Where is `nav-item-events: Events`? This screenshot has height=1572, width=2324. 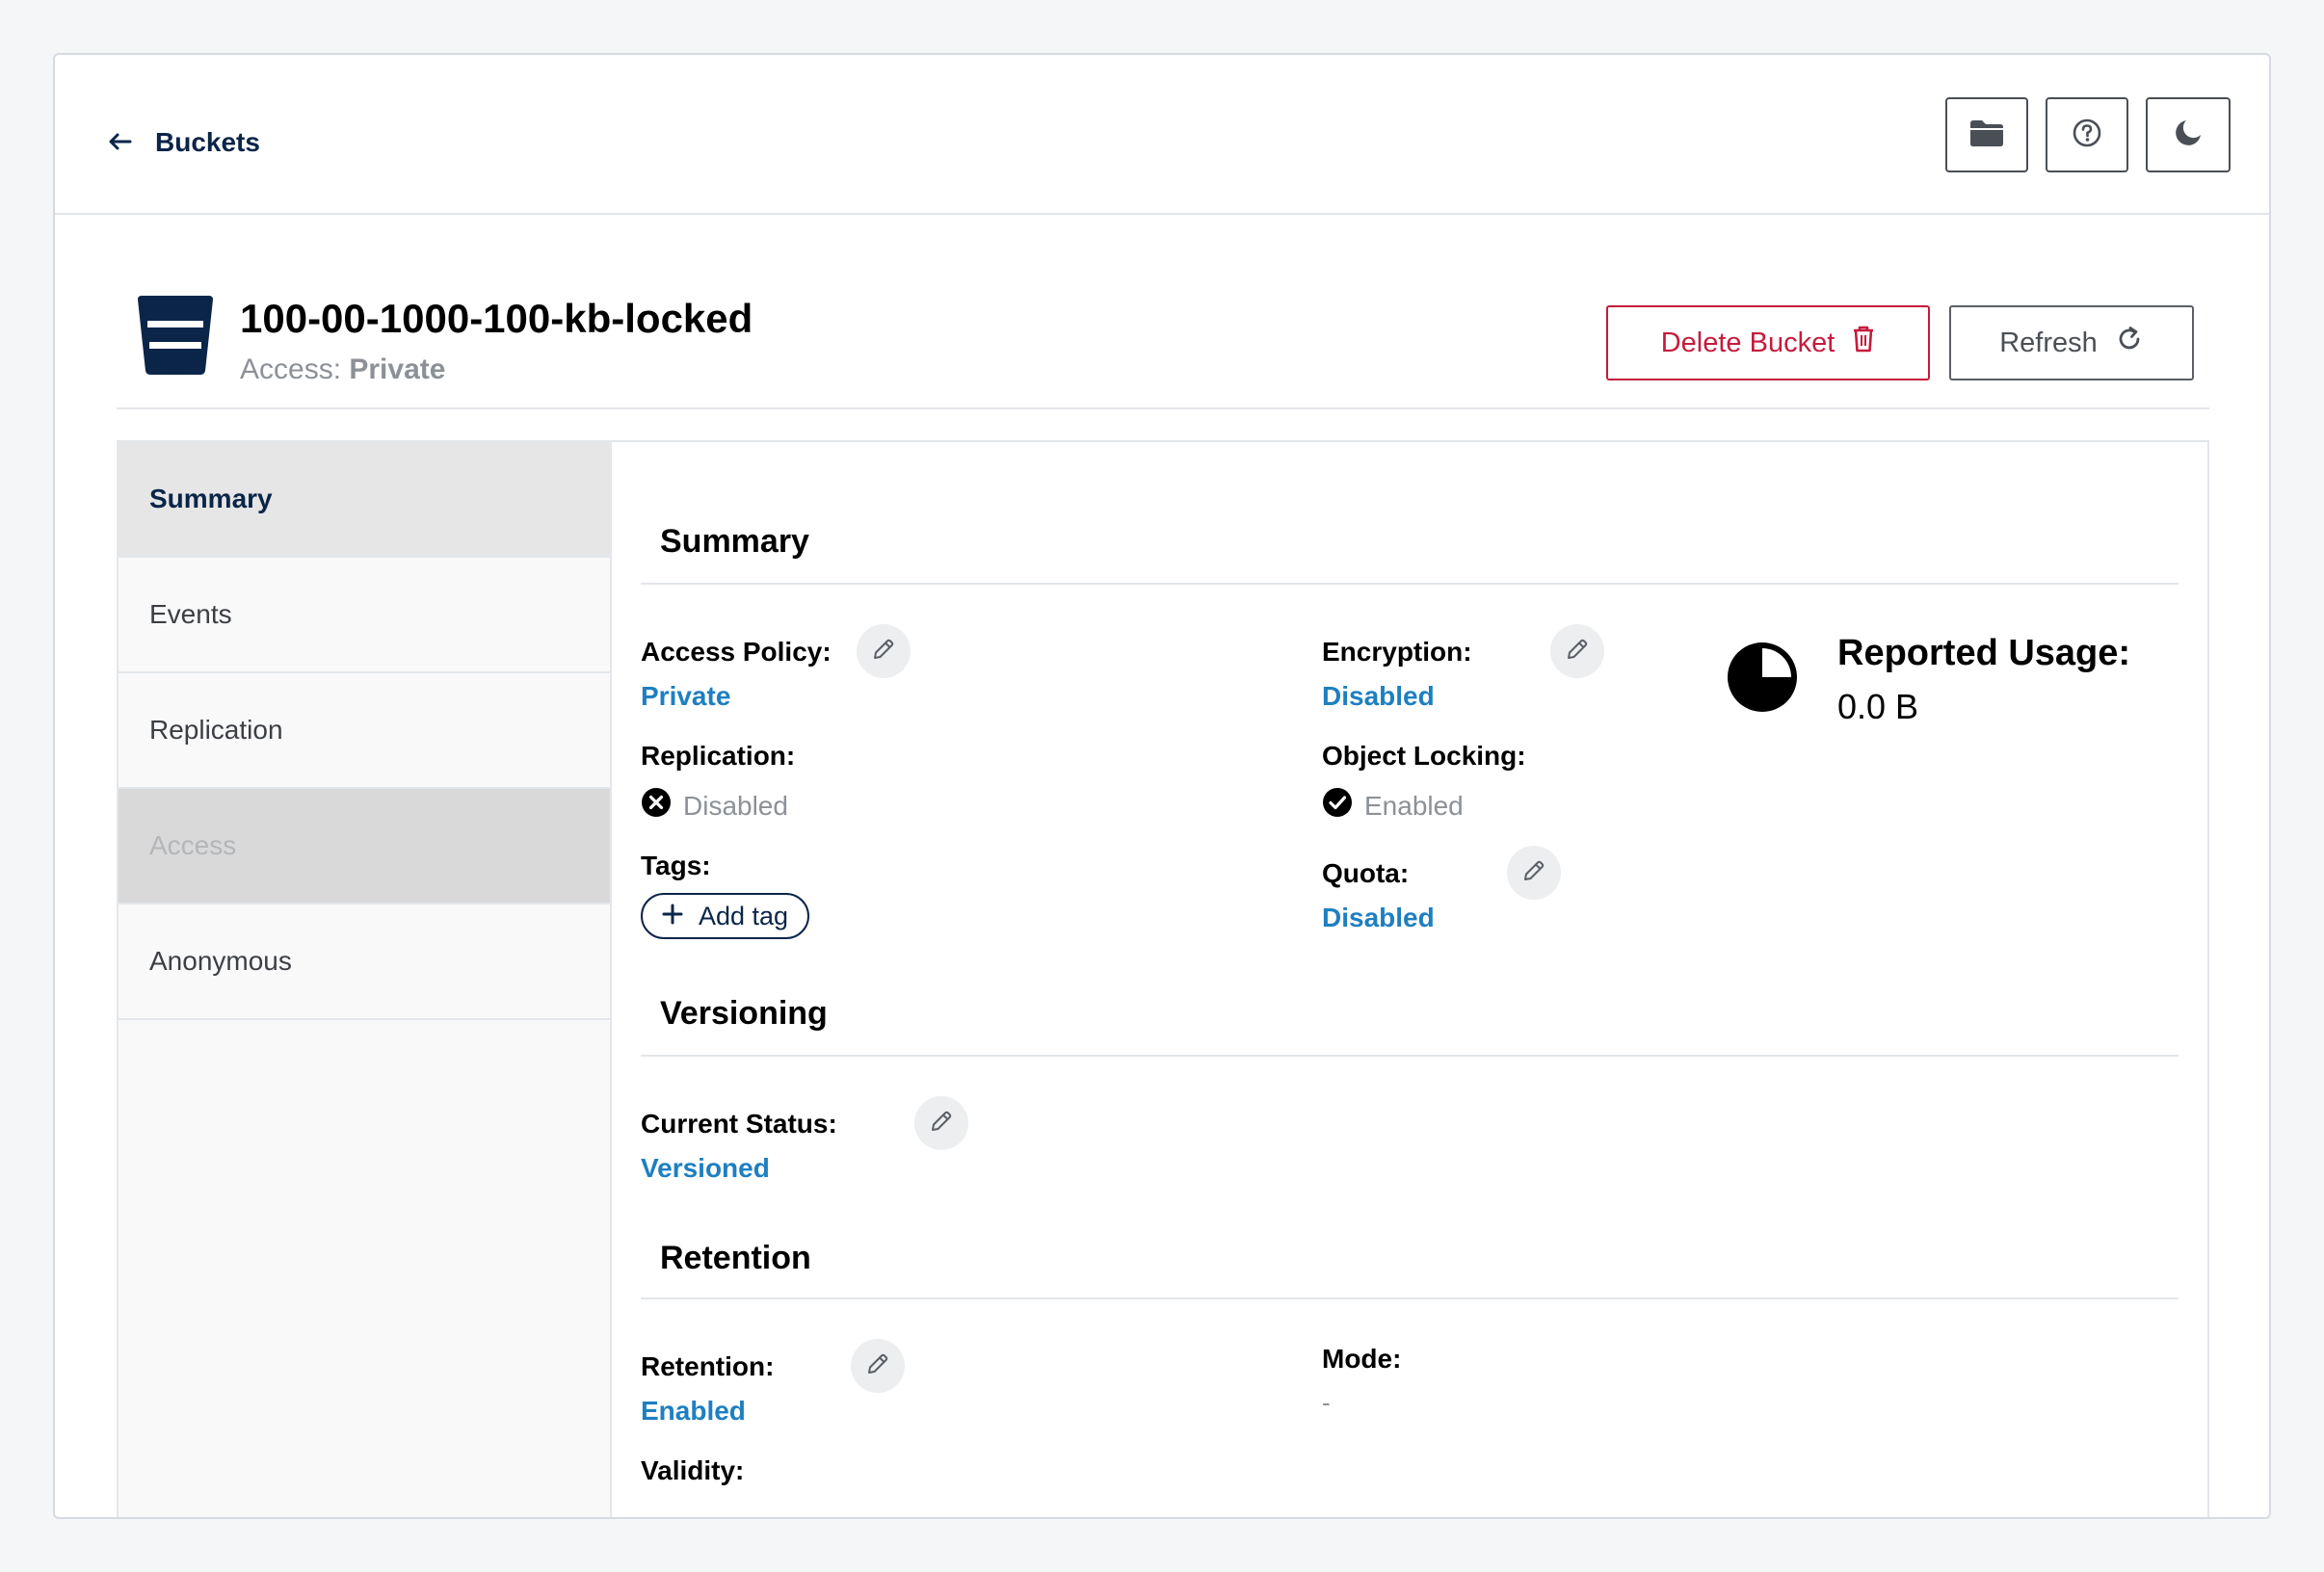 nav-item-events: Events is located at coordinates (365, 615).